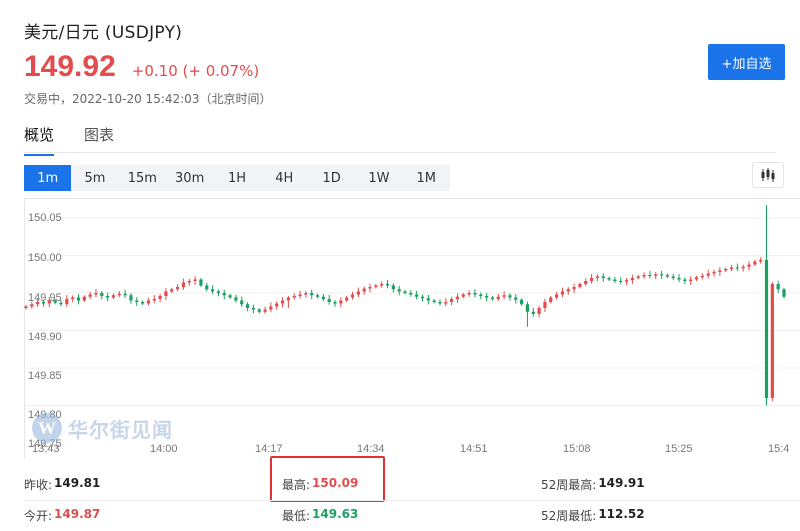 This screenshot has height=531, width=800. Describe the element at coordinates (296, 485) in the screenshot. I see `stat-label: 最高:` at that location.